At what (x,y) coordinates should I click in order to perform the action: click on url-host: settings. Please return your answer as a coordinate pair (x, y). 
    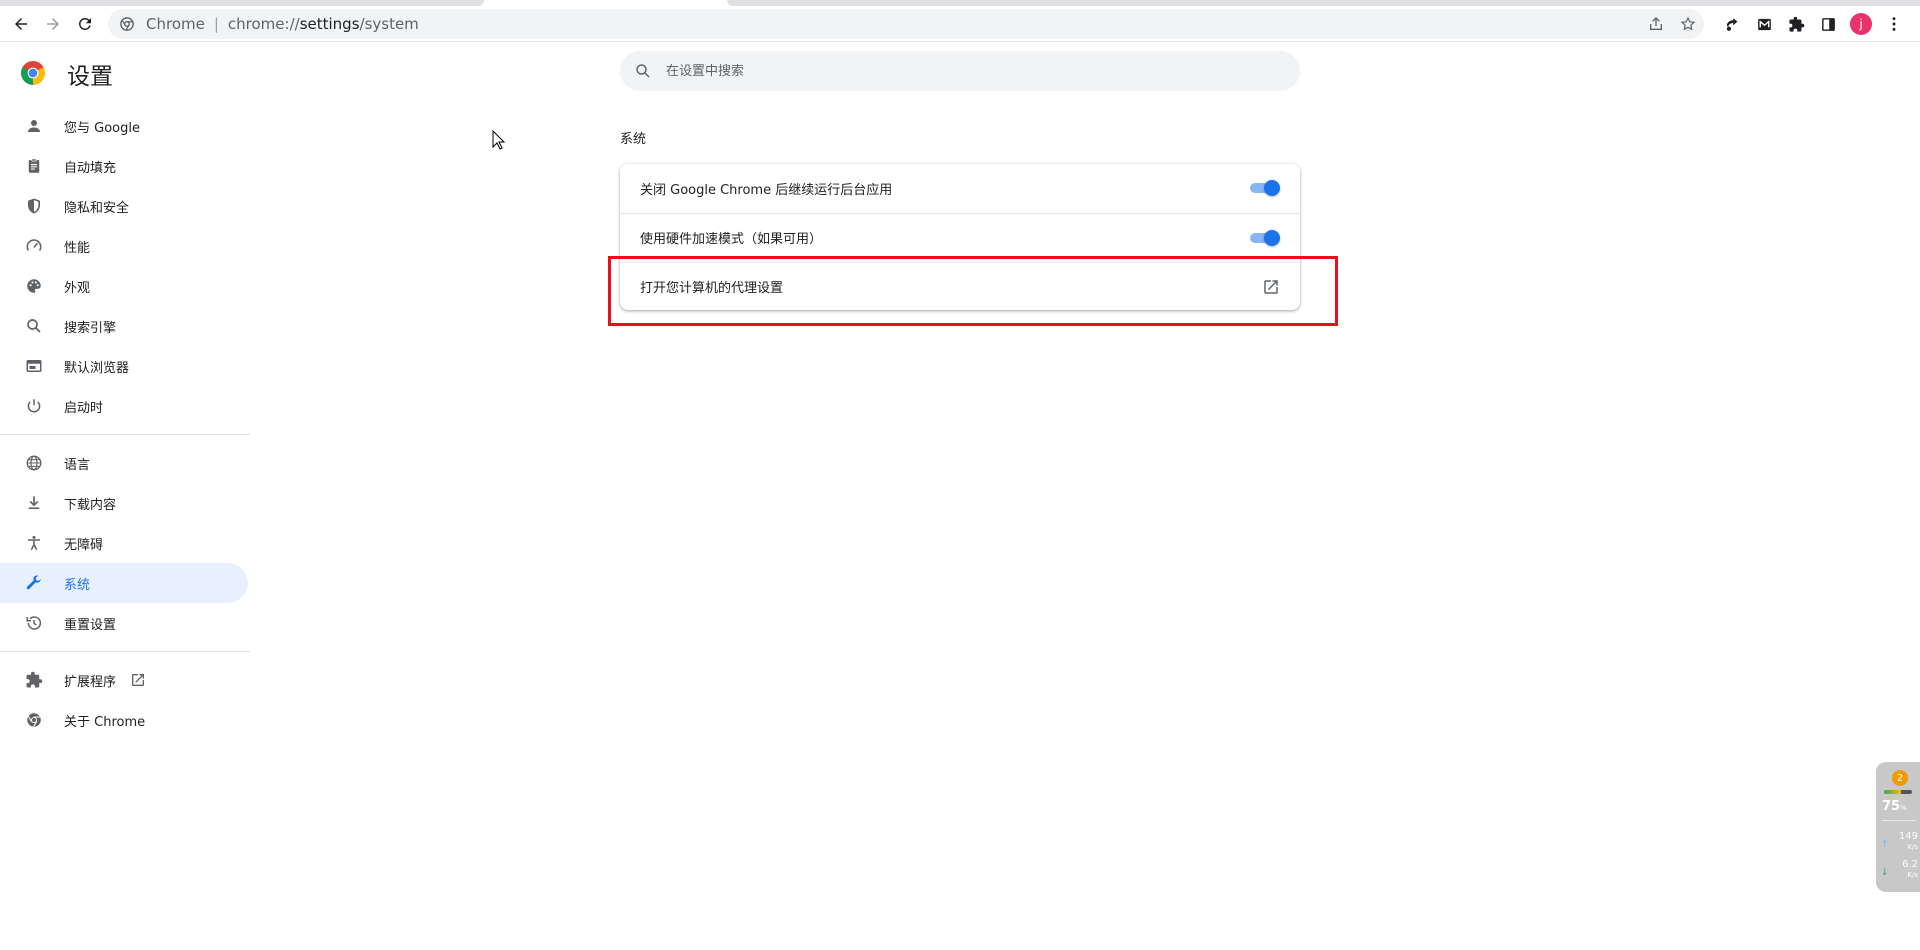
    Looking at the image, I should click on (329, 24).